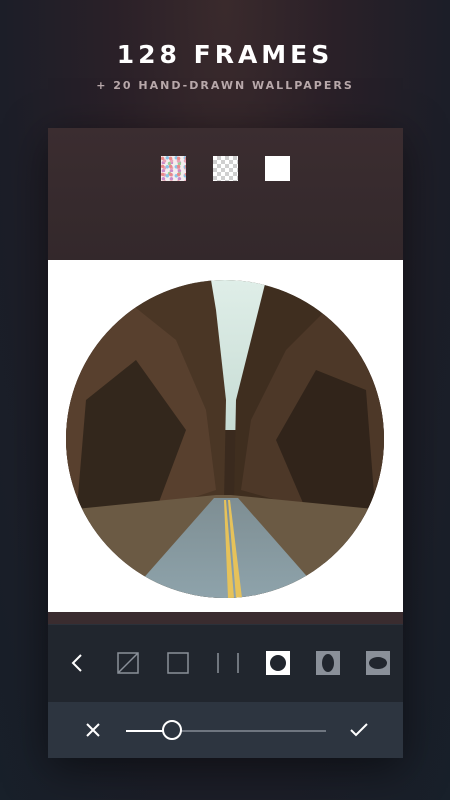 This screenshot has height=800, width=450. What do you see at coordinates (378, 663) in the screenshot?
I see `oval-horizontal-frame-icon` at bounding box center [378, 663].